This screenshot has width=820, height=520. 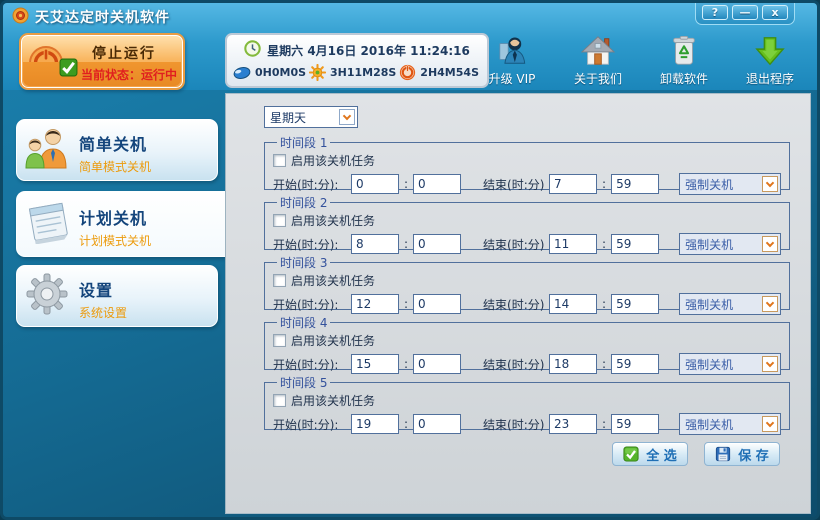 What do you see at coordinates (124, 54) in the screenshot?
I see `stop-button-label: 停止运行` at bounding box center [124, 54].